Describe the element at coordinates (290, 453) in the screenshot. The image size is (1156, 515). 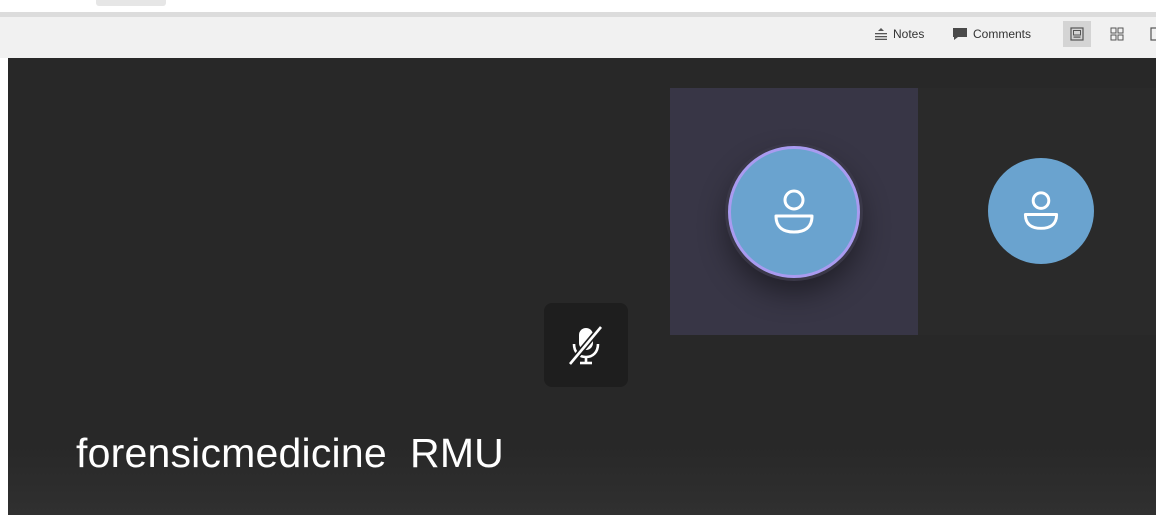
I see `participant-name-label: forensicmedicine RMU` at that location.